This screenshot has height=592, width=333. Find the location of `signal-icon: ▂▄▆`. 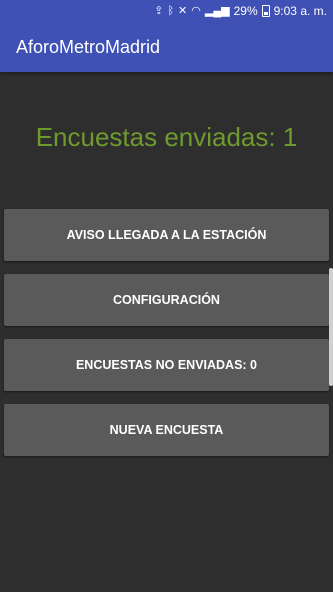

signal-icon: ▂▄▆ is located at coordinates (217, 11).